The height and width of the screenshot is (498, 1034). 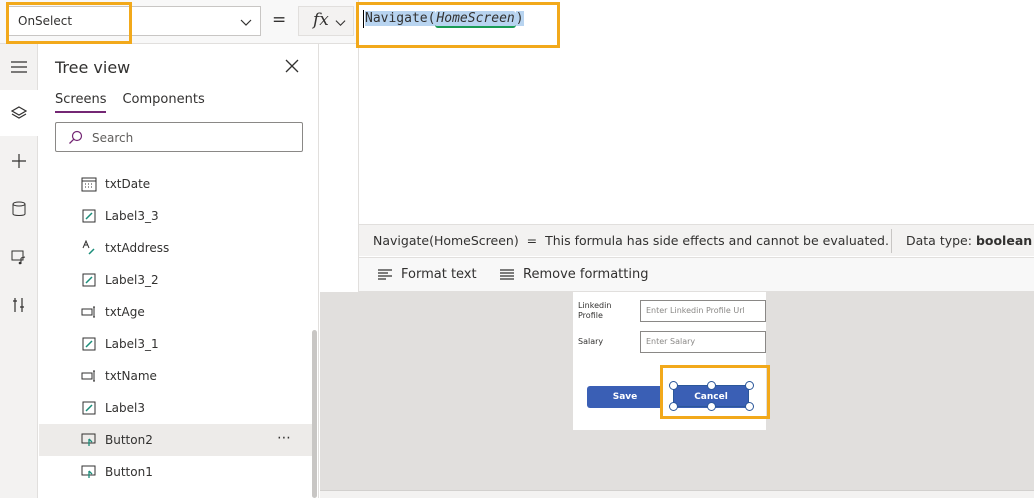 What do you see at coordinates (89, 248) in the screenshot?
I see `text-label-icon` at bounding box center [89, 248].